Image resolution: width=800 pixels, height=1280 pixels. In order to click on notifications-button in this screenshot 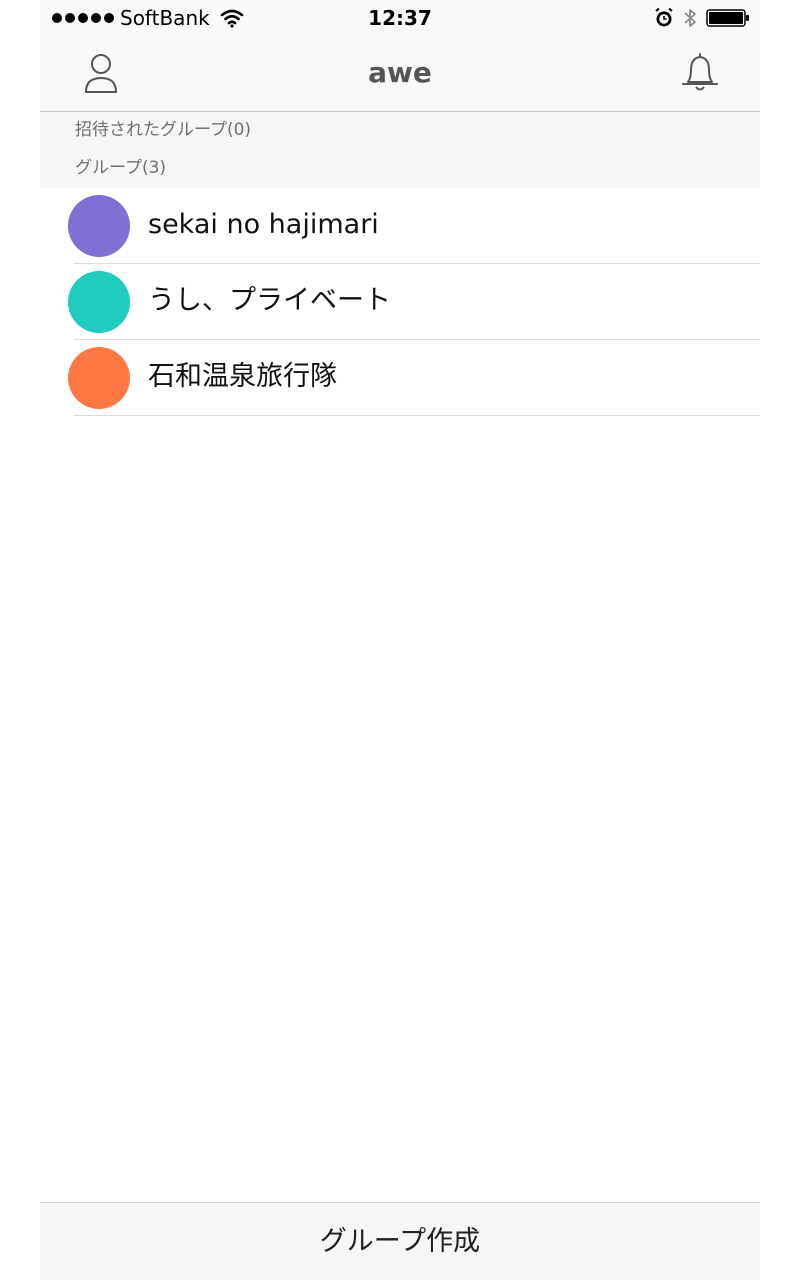, I will do `click(700, 72)`.